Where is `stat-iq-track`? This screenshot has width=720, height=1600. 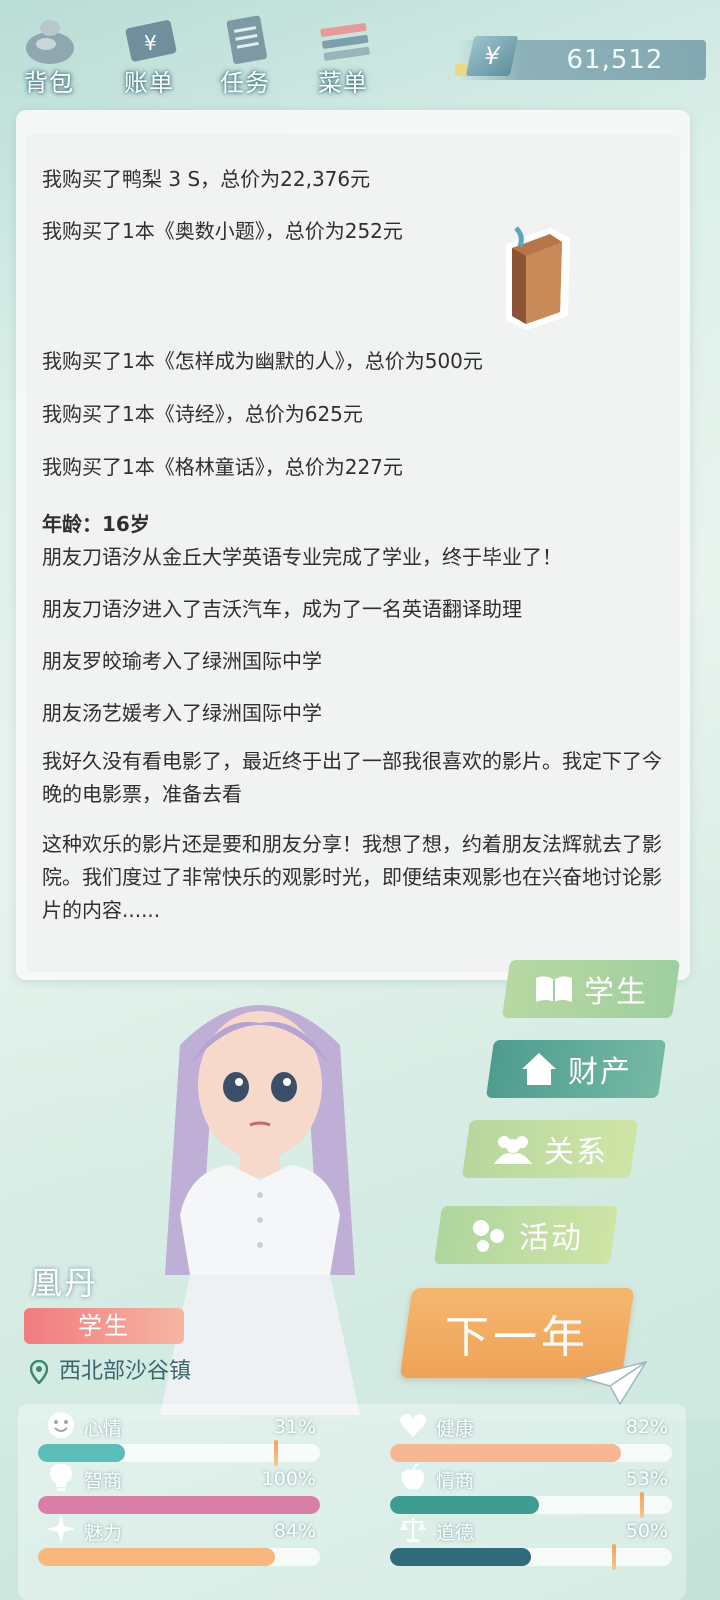
stat-iq-track is located at coordinates (179, 1505).